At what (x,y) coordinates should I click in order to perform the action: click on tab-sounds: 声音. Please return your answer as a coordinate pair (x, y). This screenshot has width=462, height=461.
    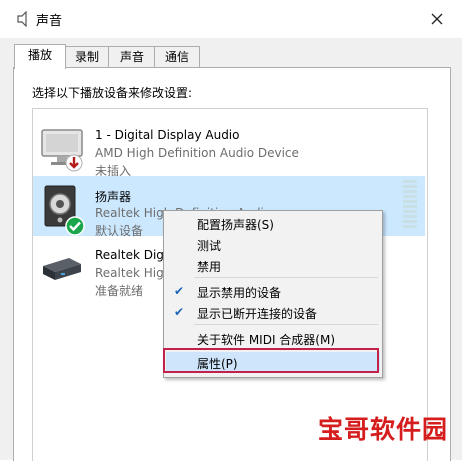
    Looking at the image, I should click on (132, 56).